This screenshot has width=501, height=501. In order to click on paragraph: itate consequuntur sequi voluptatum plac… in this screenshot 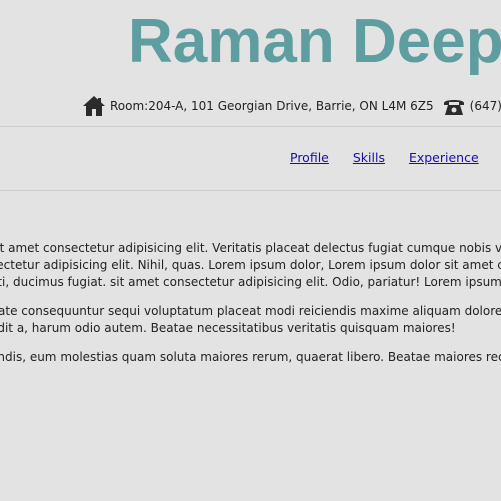, I will do `click(250, 320)`.